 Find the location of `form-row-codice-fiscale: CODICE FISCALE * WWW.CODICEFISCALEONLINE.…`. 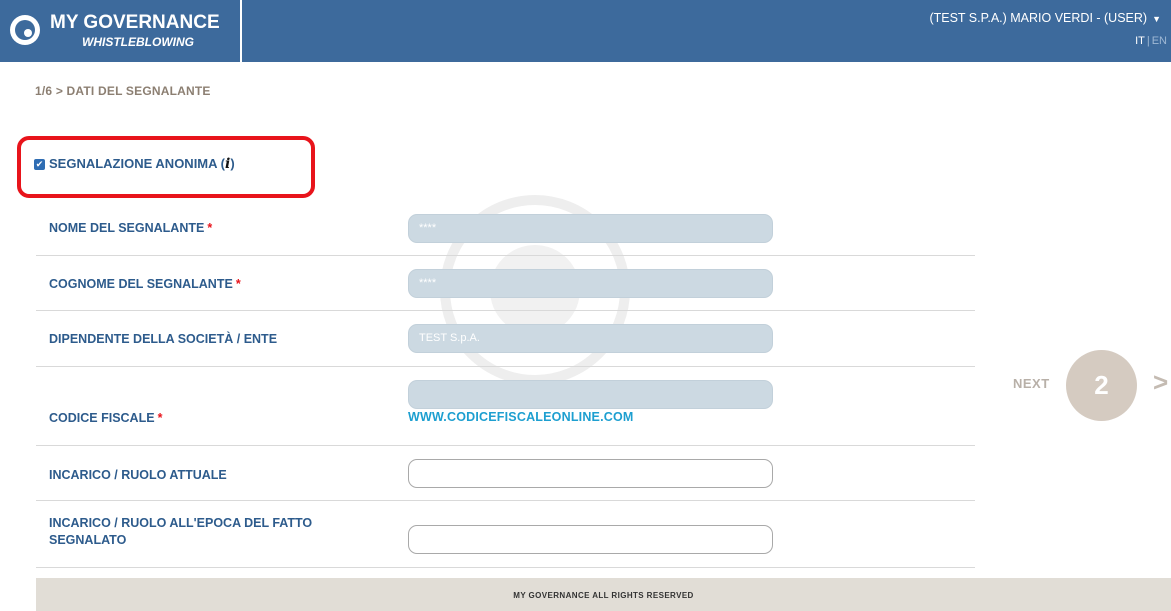

form-row-codice-fiscale: CODICE FISCALE * WWW.CODICEFISCALEONLINE.… is located at coordinates (505, 406).